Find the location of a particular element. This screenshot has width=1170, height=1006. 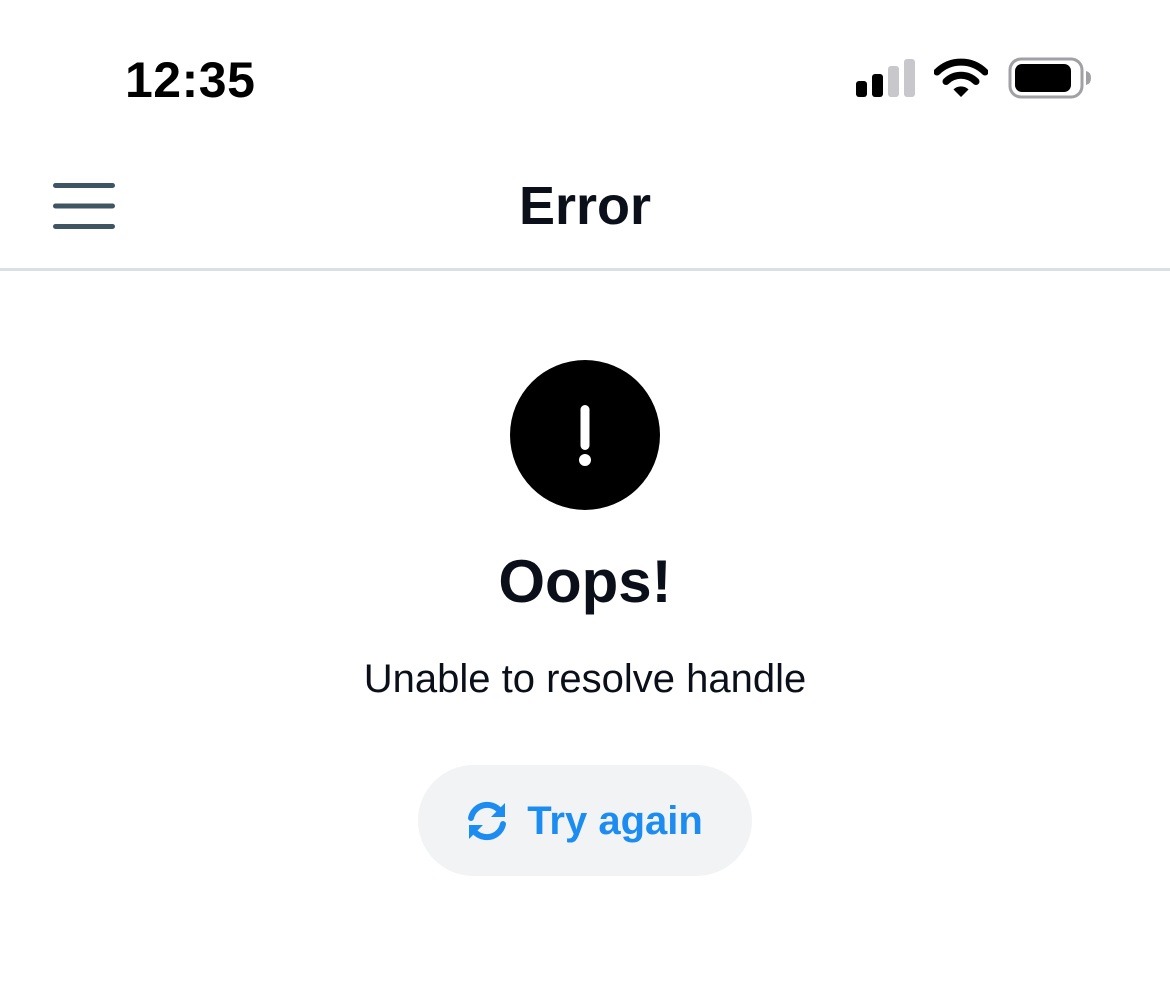

refresh-icon is located at coordinates (487, 820).